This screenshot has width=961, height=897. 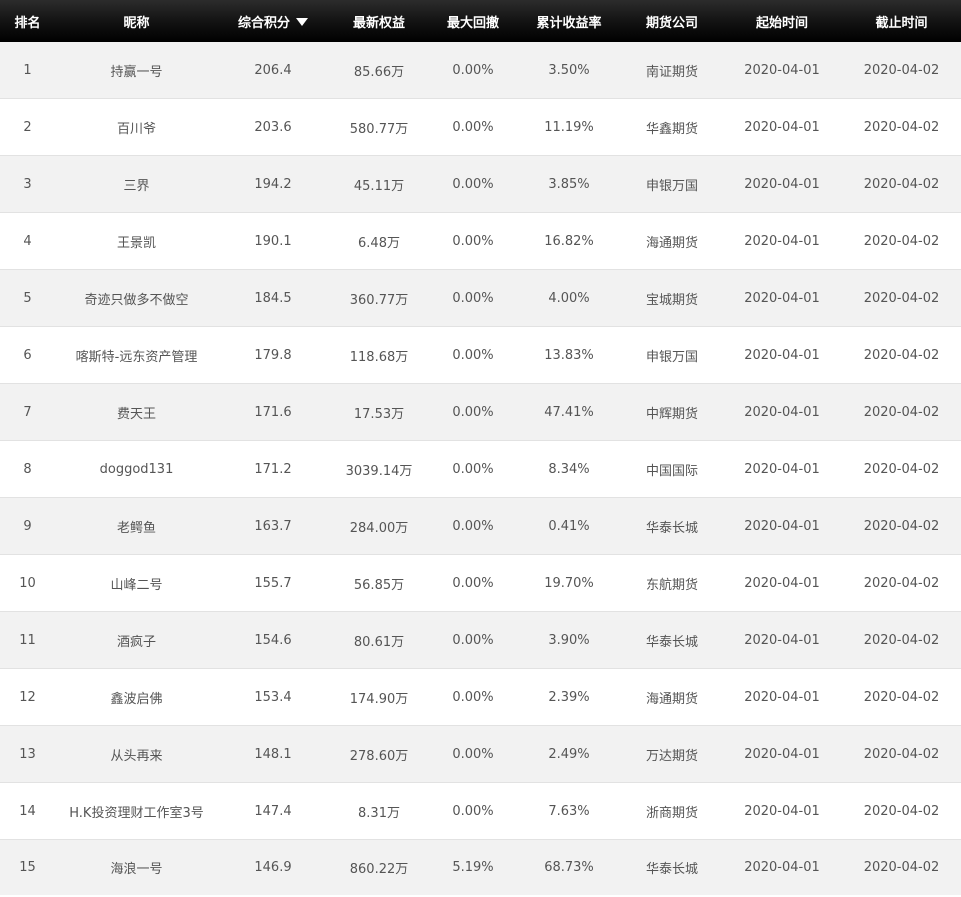 What do you see at coordinates (27, 241) in the screenshot?
I see `cell-rank: 4` at bounding box center [27, 241].